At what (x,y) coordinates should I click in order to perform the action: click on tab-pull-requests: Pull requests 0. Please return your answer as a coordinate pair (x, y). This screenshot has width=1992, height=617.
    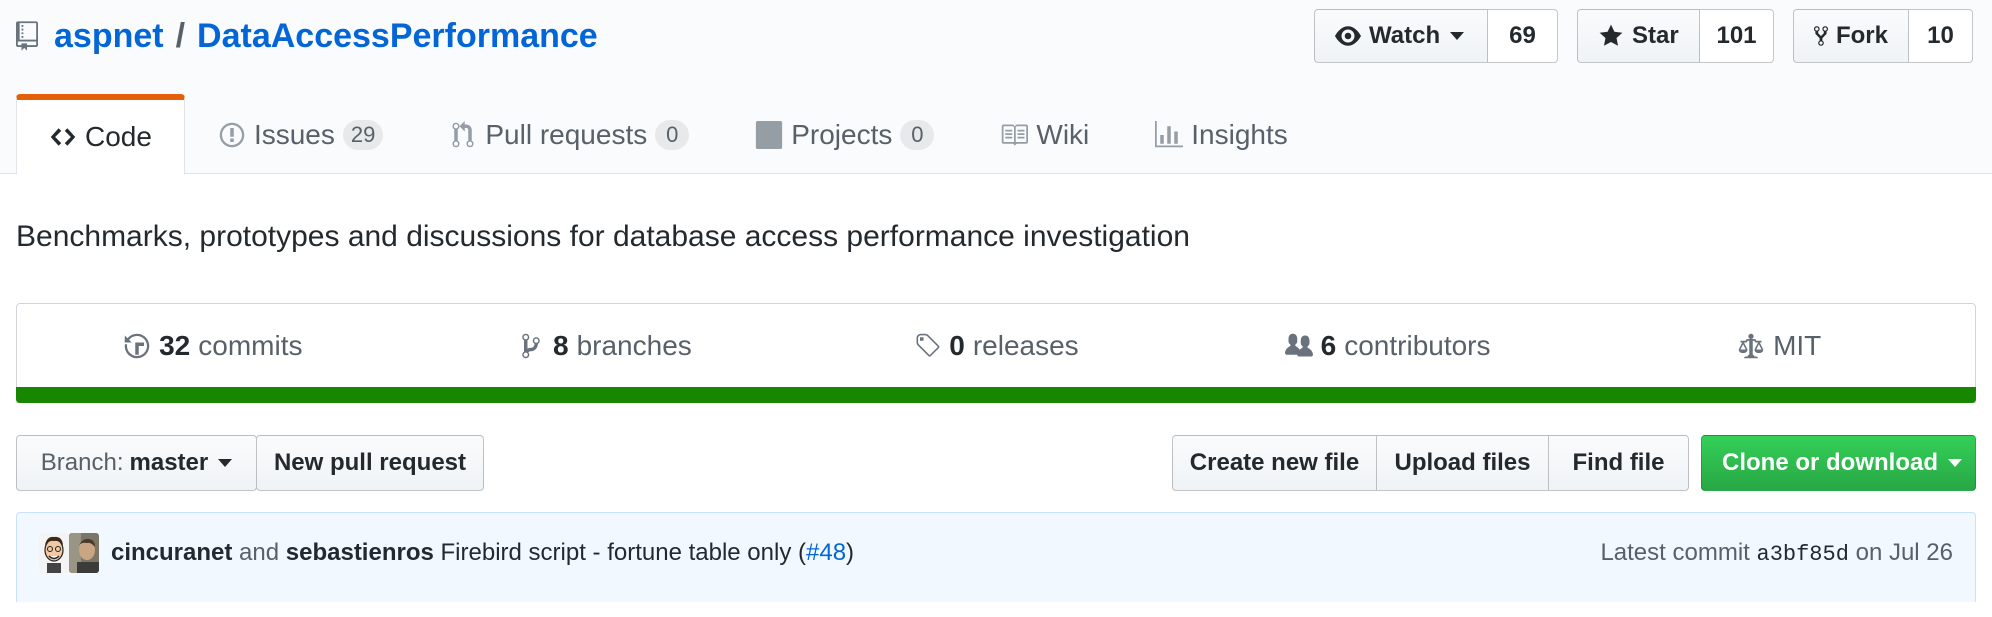
    Looking at the image, I should click on (569, 134).